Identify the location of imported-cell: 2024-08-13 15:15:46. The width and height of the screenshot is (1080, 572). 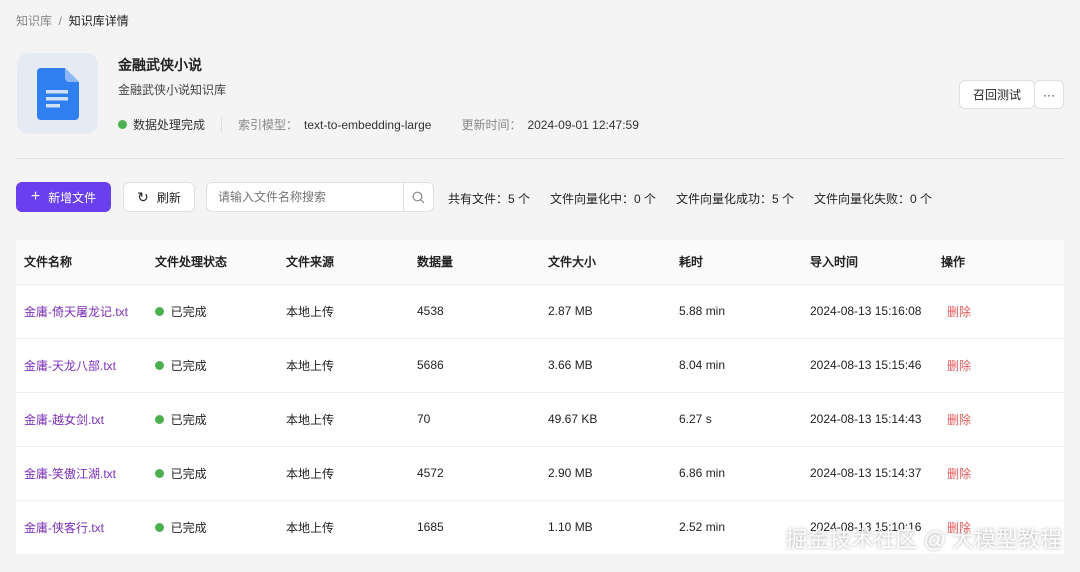
(867, 364).